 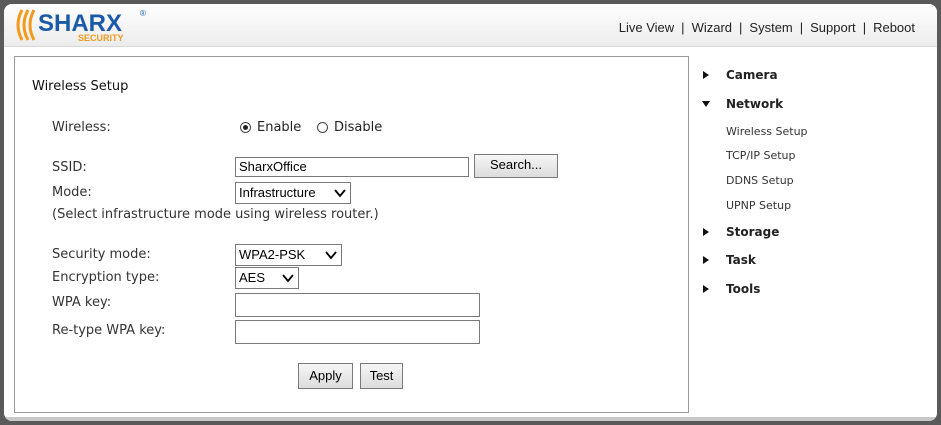 What do you see at coordinates (706, 104) in the screenshot?
I see `triangle-down-icon` at bounding box center [706, 104].